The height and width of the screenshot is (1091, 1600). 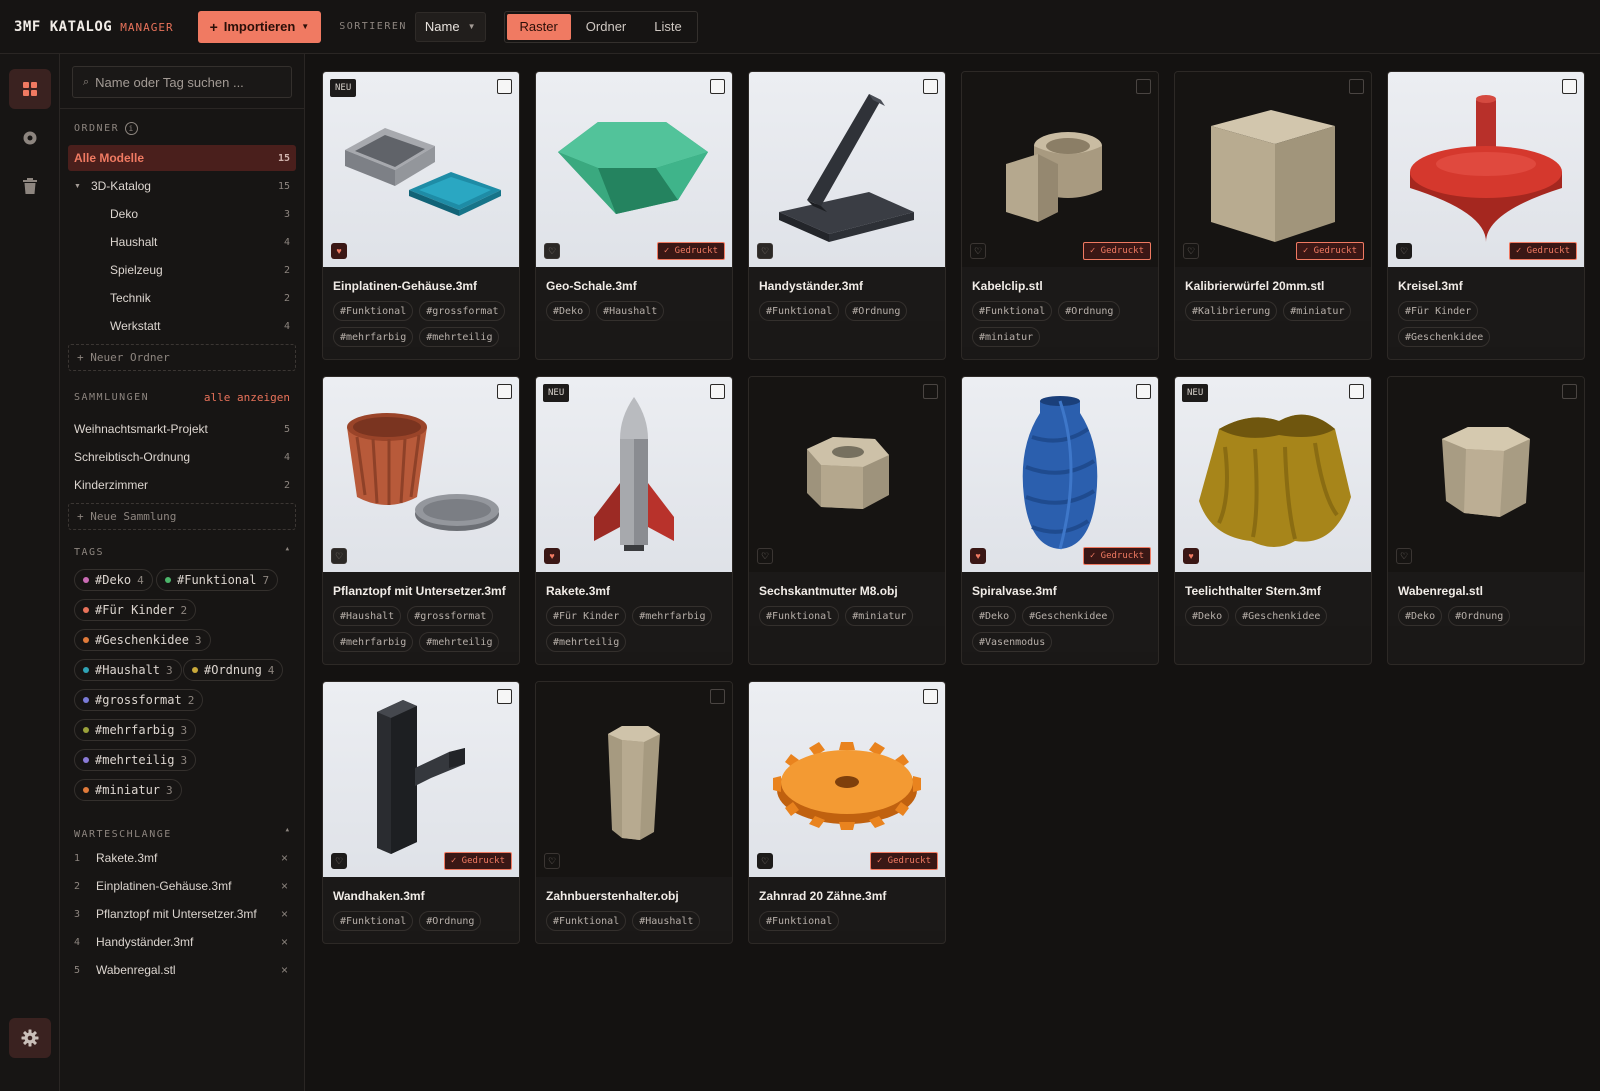 What do you see at coordinates (233, 670) in the screenshot?
I see `tag-chip-ordnung: #Ordnung 4` at bounding box center [233, 670].